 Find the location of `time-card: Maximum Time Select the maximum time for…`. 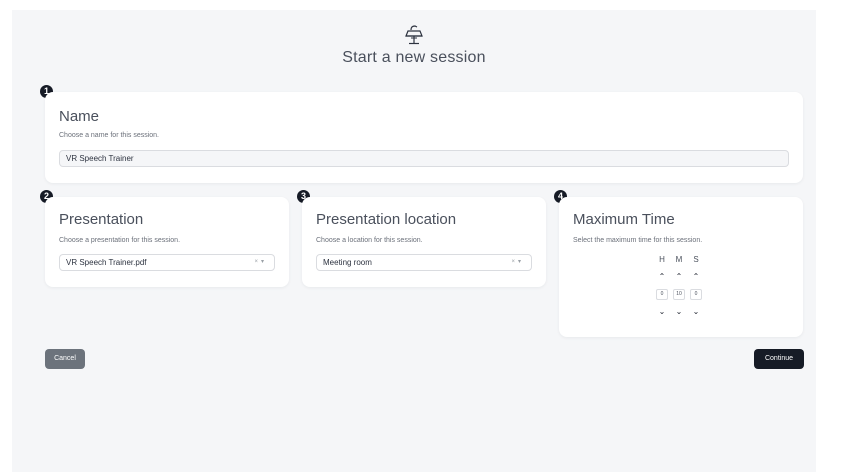

time-card: Maximum Time Select the maximum time for… is located at coordinates (681, 267).